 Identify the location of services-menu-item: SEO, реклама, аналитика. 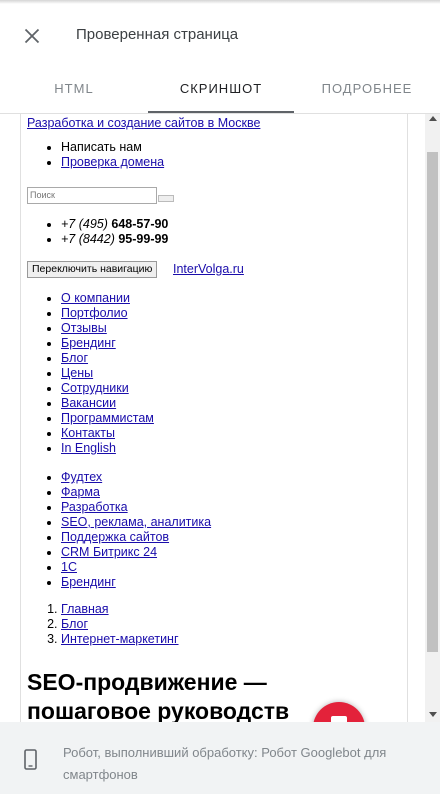
(136, 522).